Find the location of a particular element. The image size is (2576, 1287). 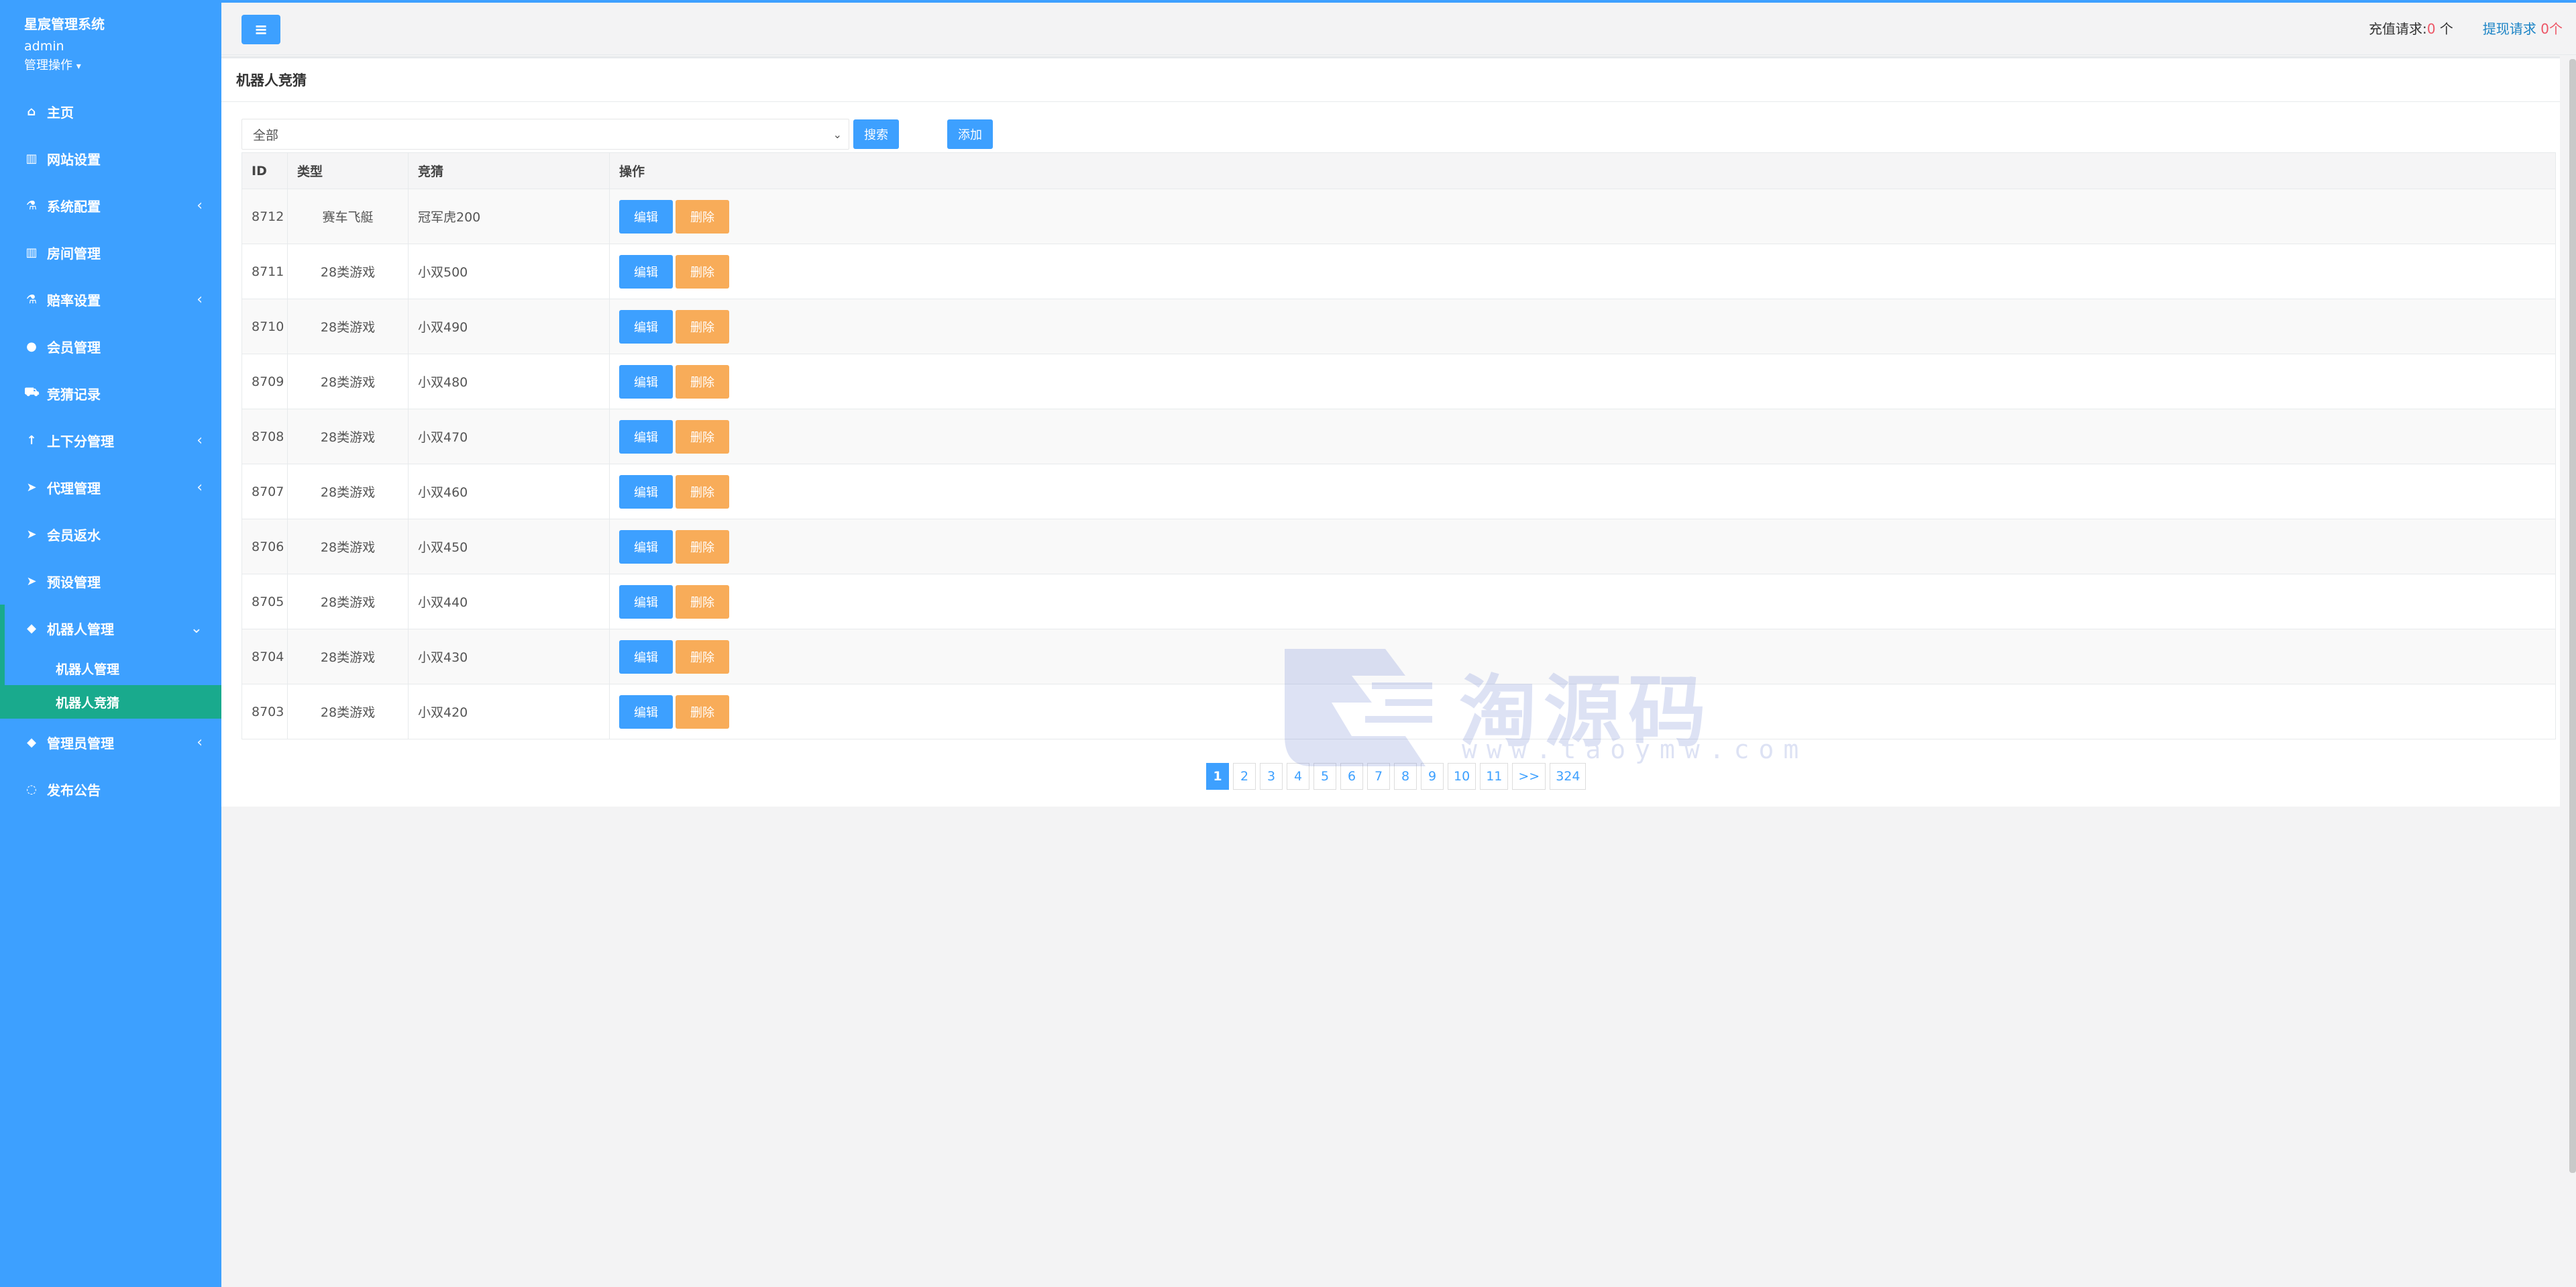

admin-ops-dropdown: 管理操作 ▾ is located at coordinates (110, 66).